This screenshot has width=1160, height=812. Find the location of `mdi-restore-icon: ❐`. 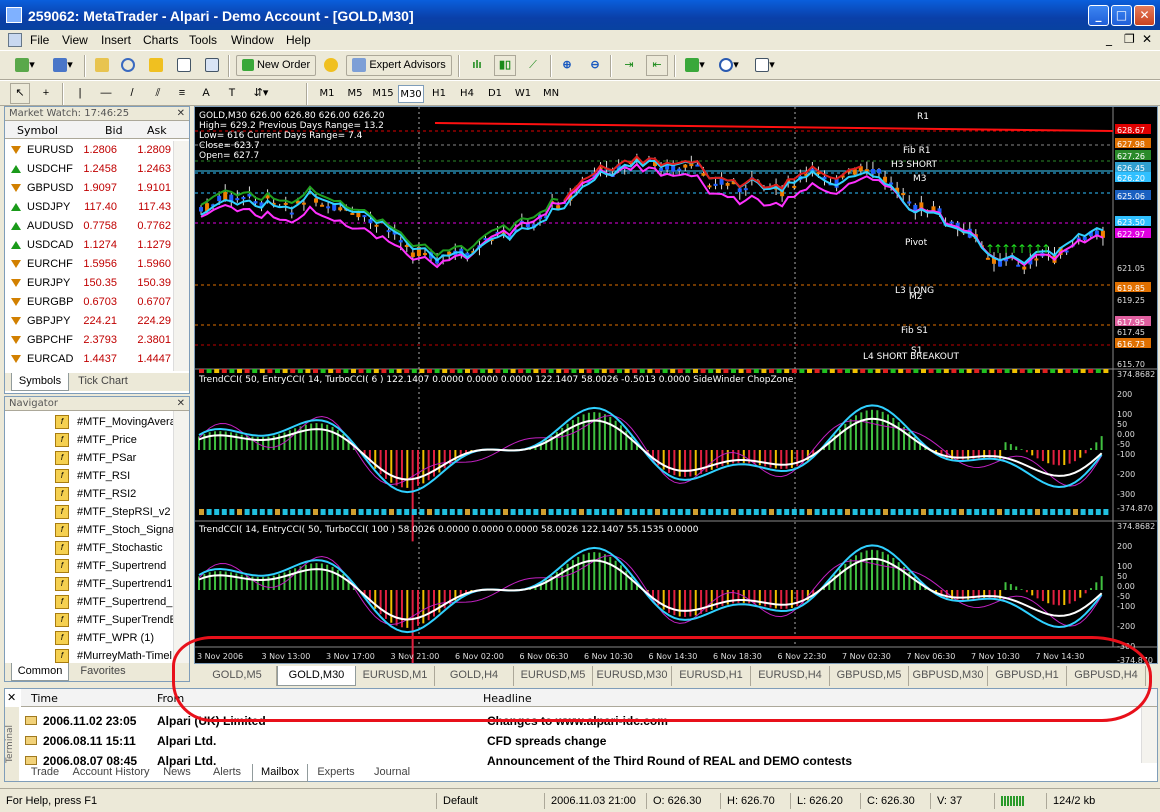

mdi-restore-icon: ❐ is located at coordinates (1129, 39).